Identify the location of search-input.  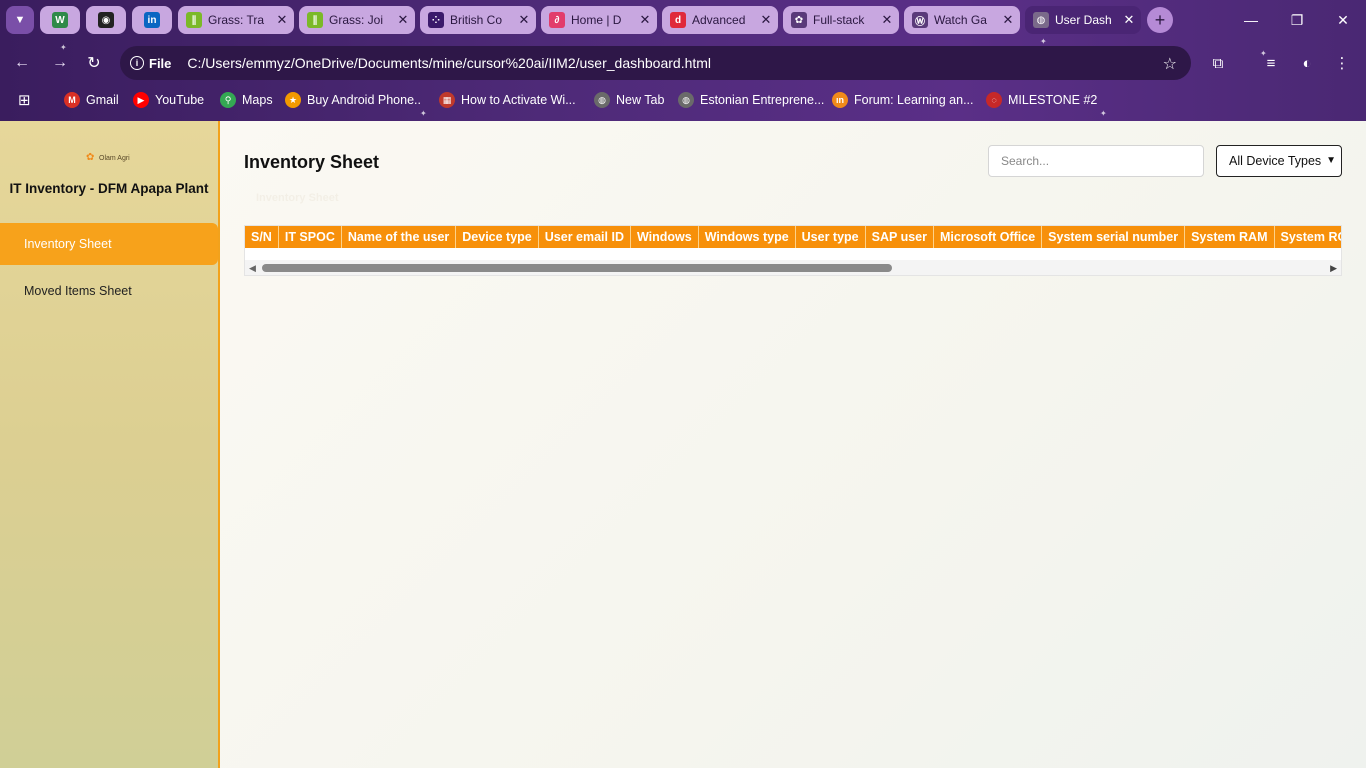
(1096, 161).